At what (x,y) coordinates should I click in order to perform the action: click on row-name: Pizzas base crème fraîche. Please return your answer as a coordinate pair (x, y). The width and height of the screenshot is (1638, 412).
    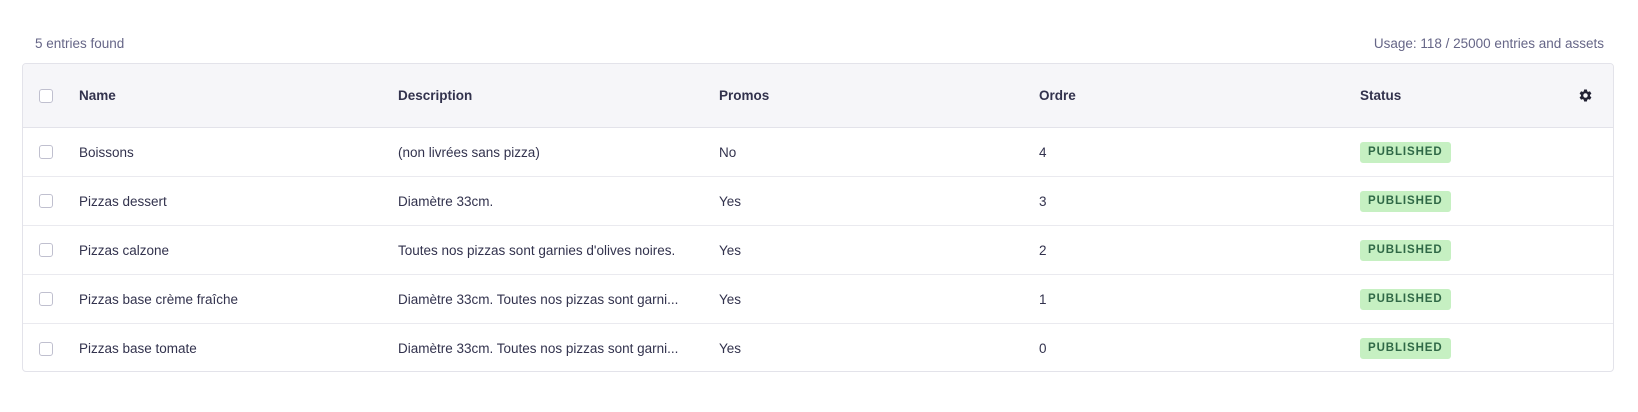
    Looking at the image, I should click on (159, 299).